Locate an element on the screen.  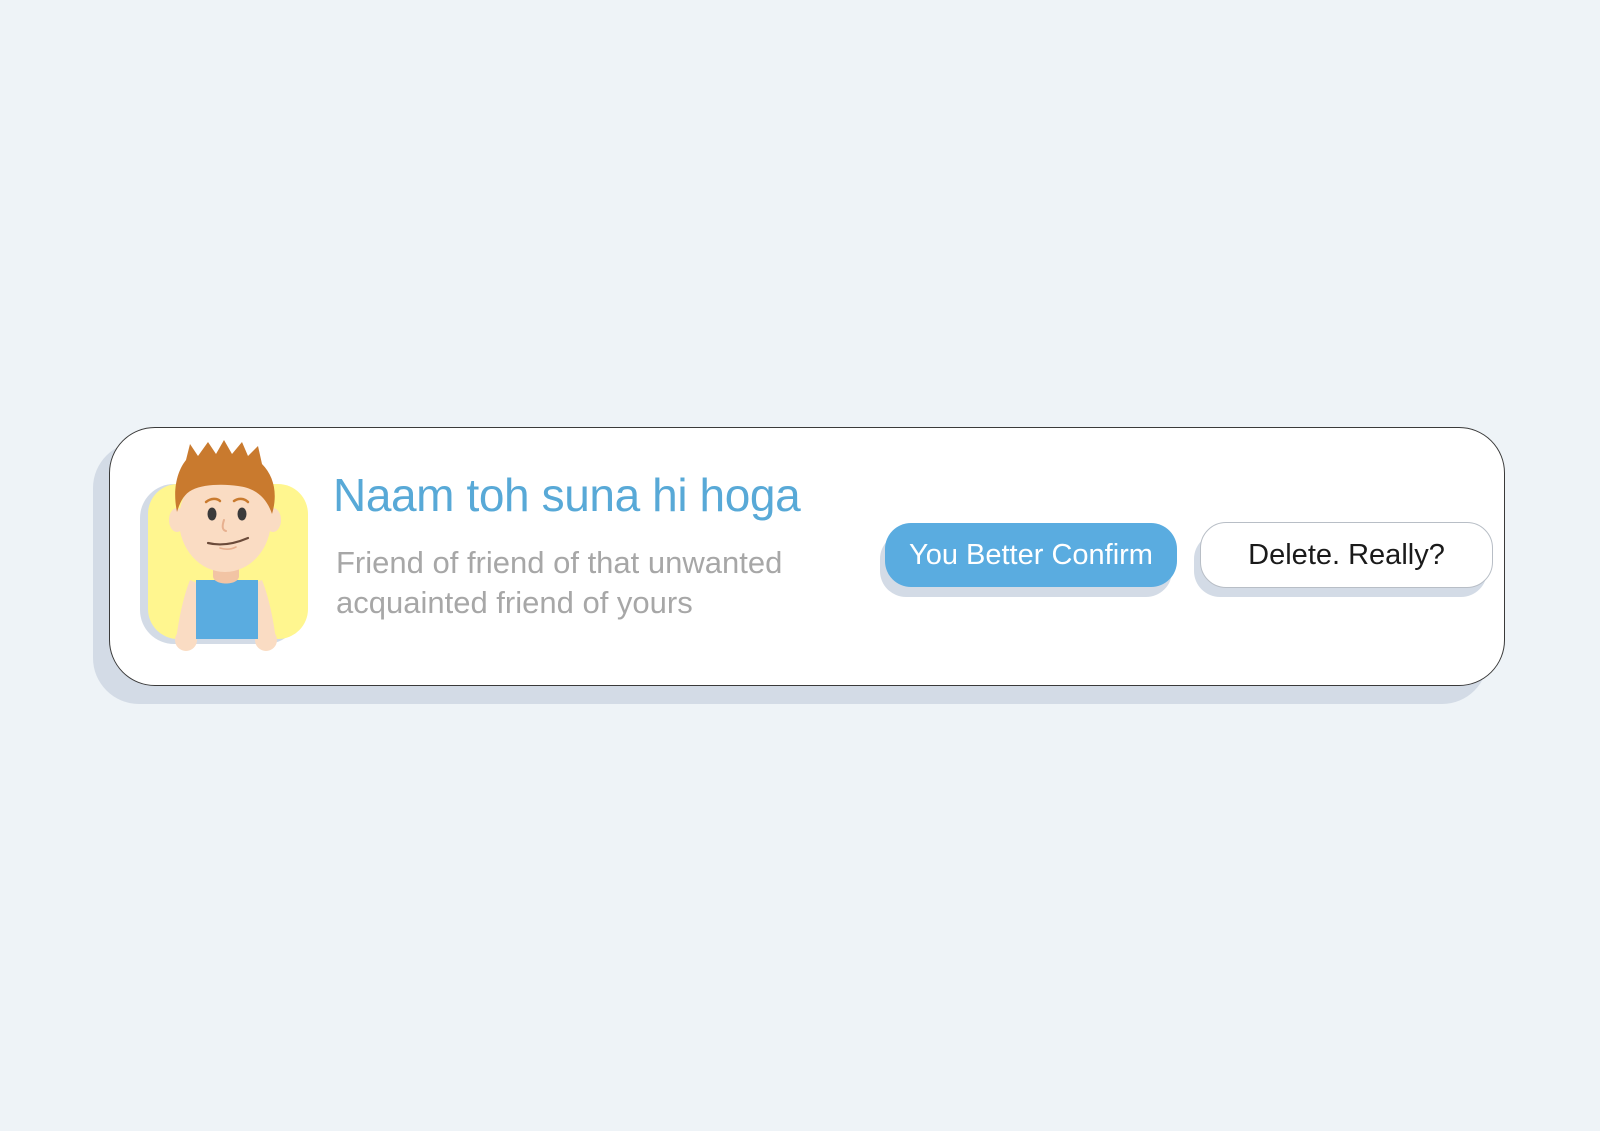
requester-name: Naam toh suna hi hoga is located at coordinates (567, 495).